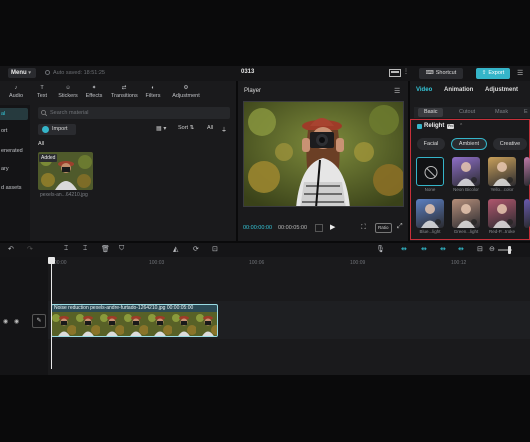 The height and width of the screenshot is (442, 530). I want to click on tool-transitions: ⇄ Transitions, so click(124, 91).